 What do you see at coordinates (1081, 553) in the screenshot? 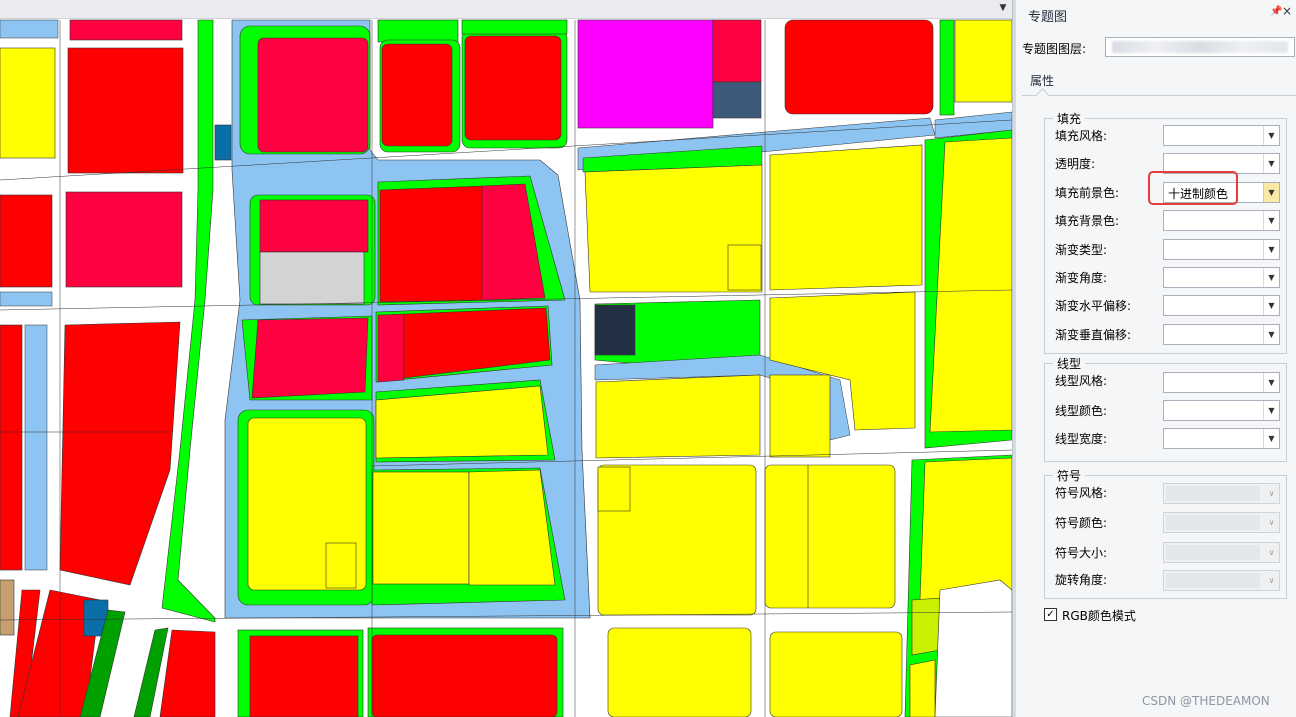
I see `symbol-size-label: 符号大小:` at bounding box center [1081, 553].